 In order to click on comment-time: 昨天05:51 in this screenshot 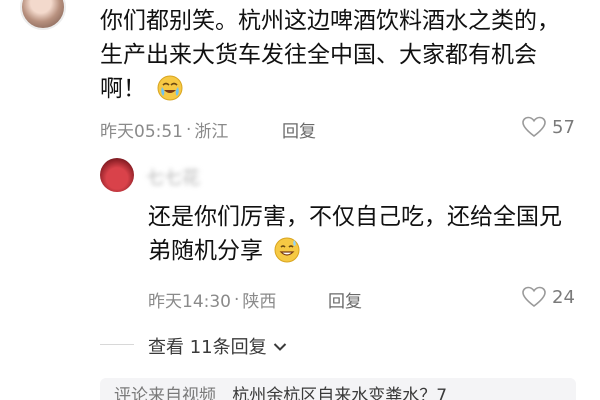, I will do `click(141, 132)`.